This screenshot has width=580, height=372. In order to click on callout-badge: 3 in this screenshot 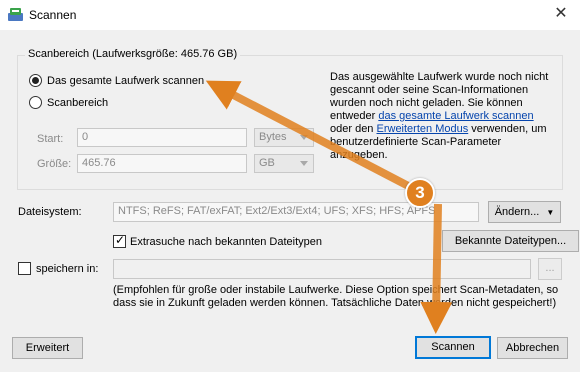, I will do `click(420, 193)`.